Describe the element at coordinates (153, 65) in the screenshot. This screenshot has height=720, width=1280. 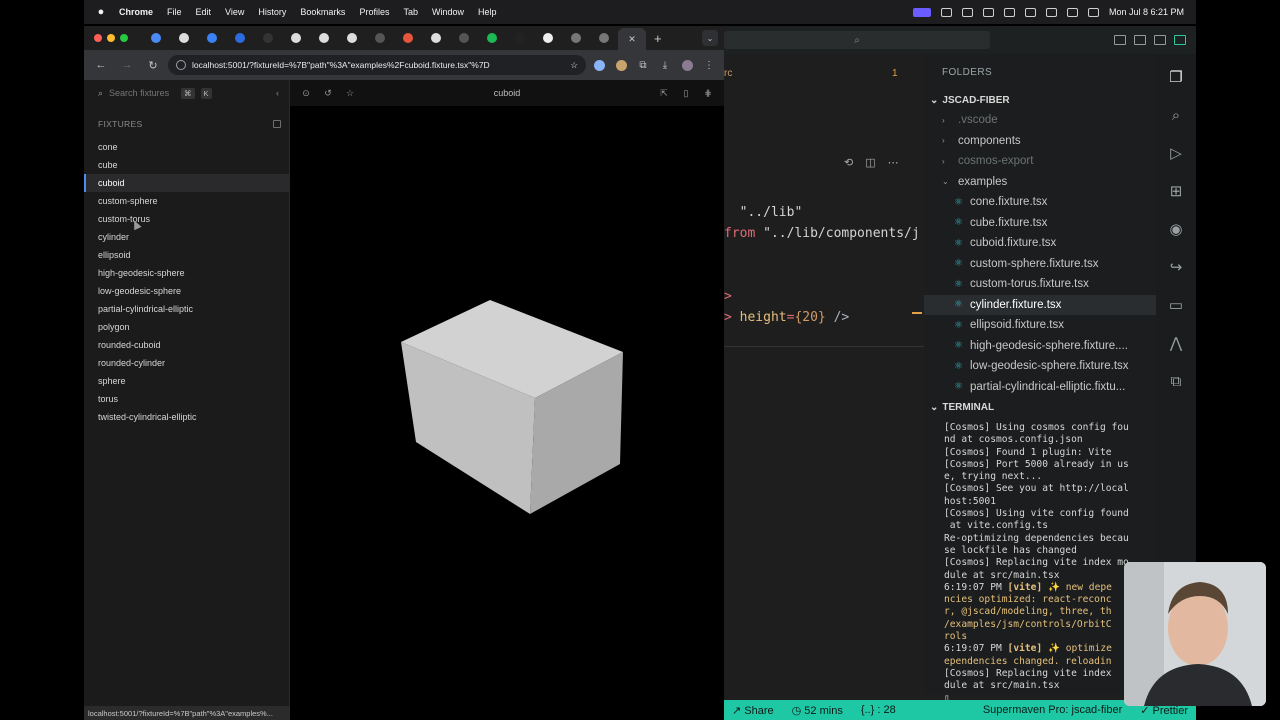
I see `reload-button: ↻` at that location.